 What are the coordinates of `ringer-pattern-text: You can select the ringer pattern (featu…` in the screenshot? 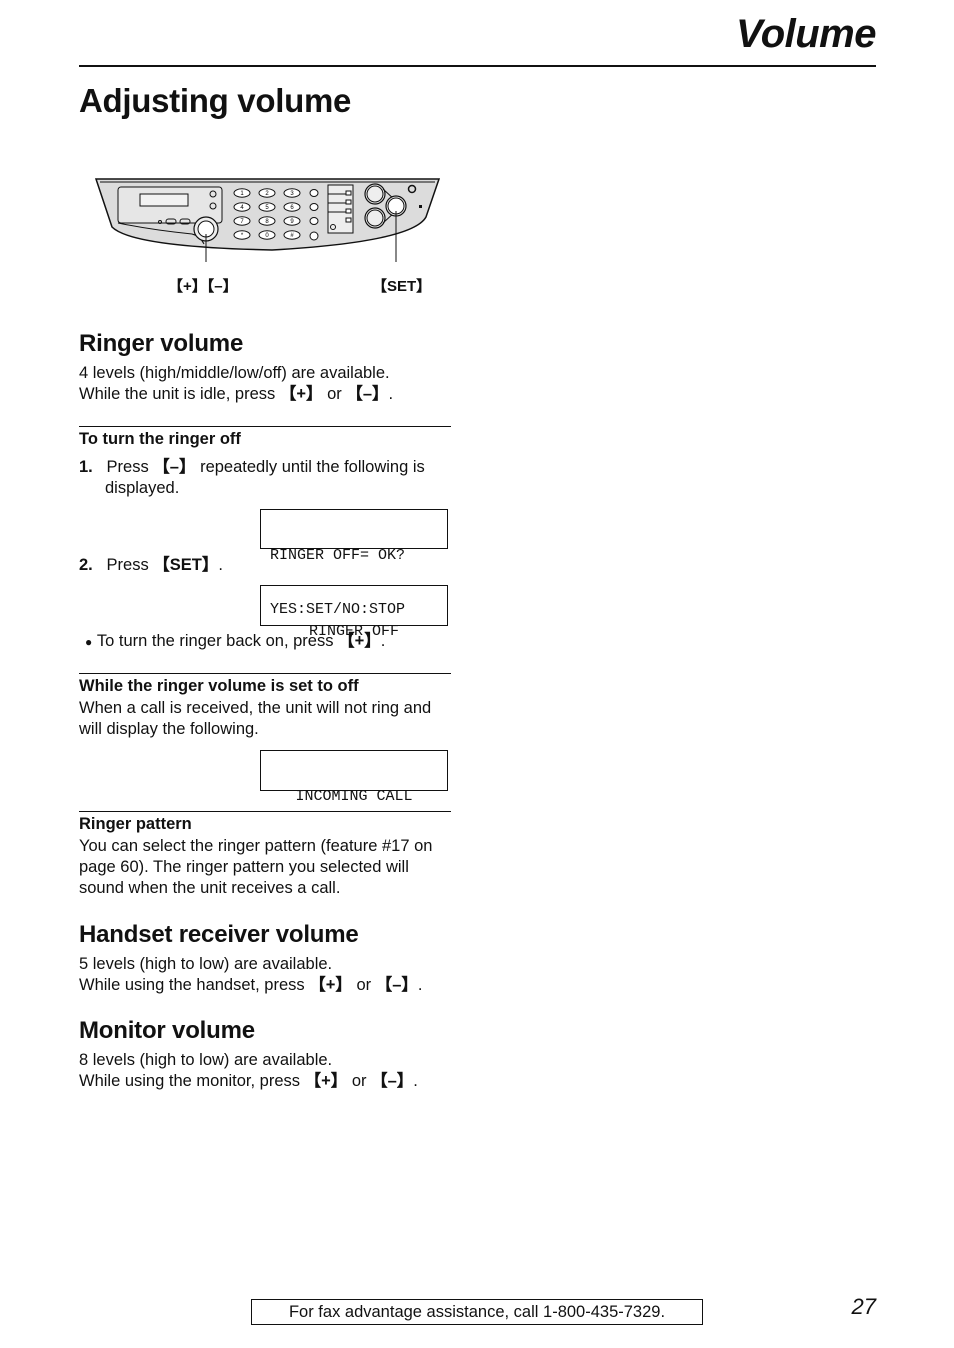 It's located at (256, 867).